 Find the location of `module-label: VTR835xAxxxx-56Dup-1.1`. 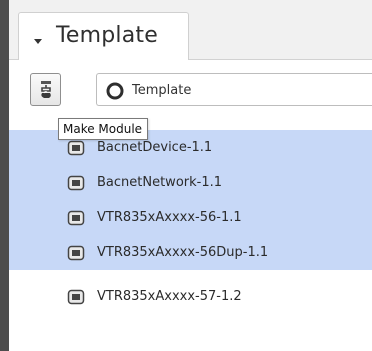

module-label: VTR835xAxxxx-56Dup-1.1 is located at coordinates (183, 252).